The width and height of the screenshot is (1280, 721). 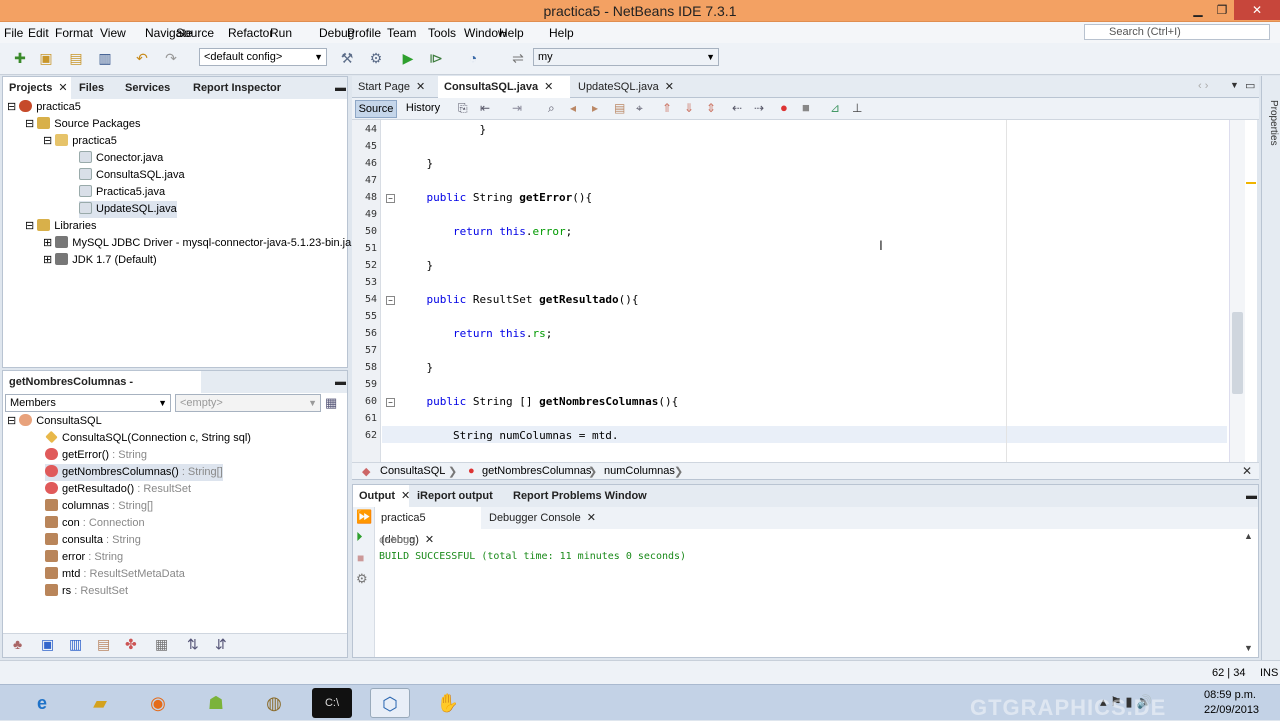 What do you see at coordinates (639, 471) in the screenshot?
I see `breadcrumb-variable: numColumnas` at bounding box center [639, 471].